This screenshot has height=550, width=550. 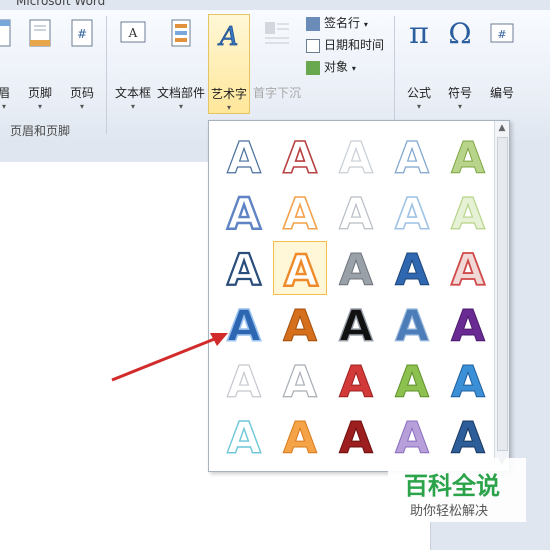 I want to click on wordart-style-black-fill: A, so click(x=356, y=324).